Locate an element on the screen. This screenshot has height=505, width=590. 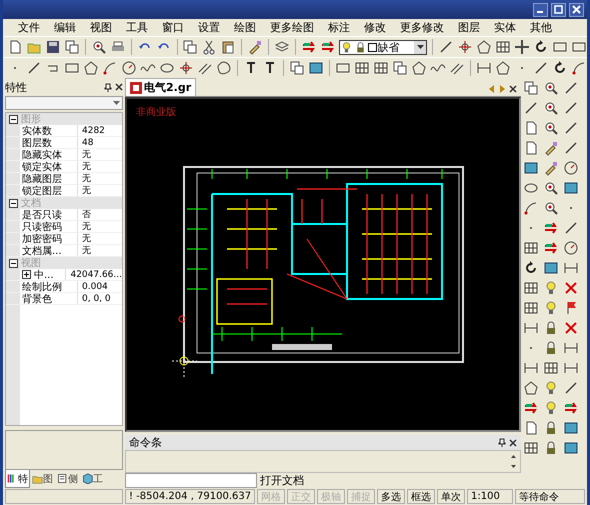
layer-dropdown: 缺省 is located at coordinates (383, 47).